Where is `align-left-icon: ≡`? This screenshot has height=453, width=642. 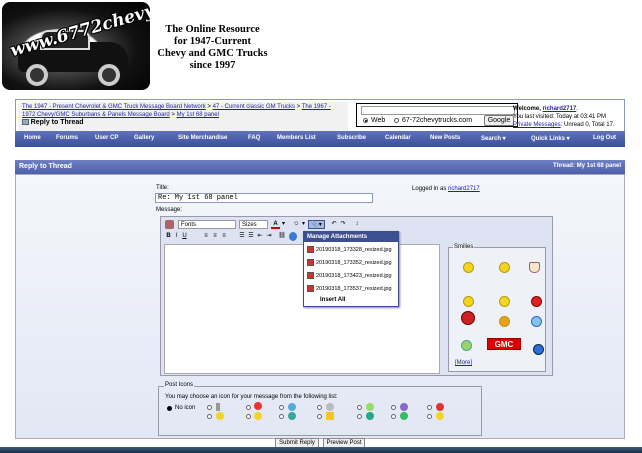
align-left-icon: ≡ is located at coordinates (206, 236).